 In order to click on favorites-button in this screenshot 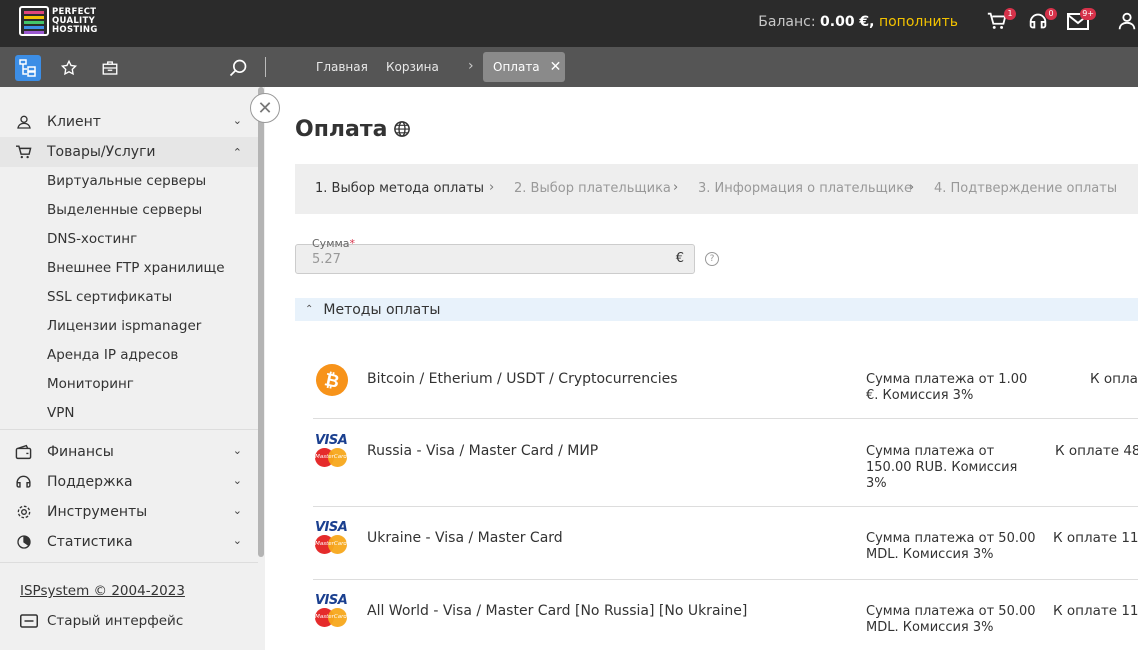, I will do `click(69, 68)`.